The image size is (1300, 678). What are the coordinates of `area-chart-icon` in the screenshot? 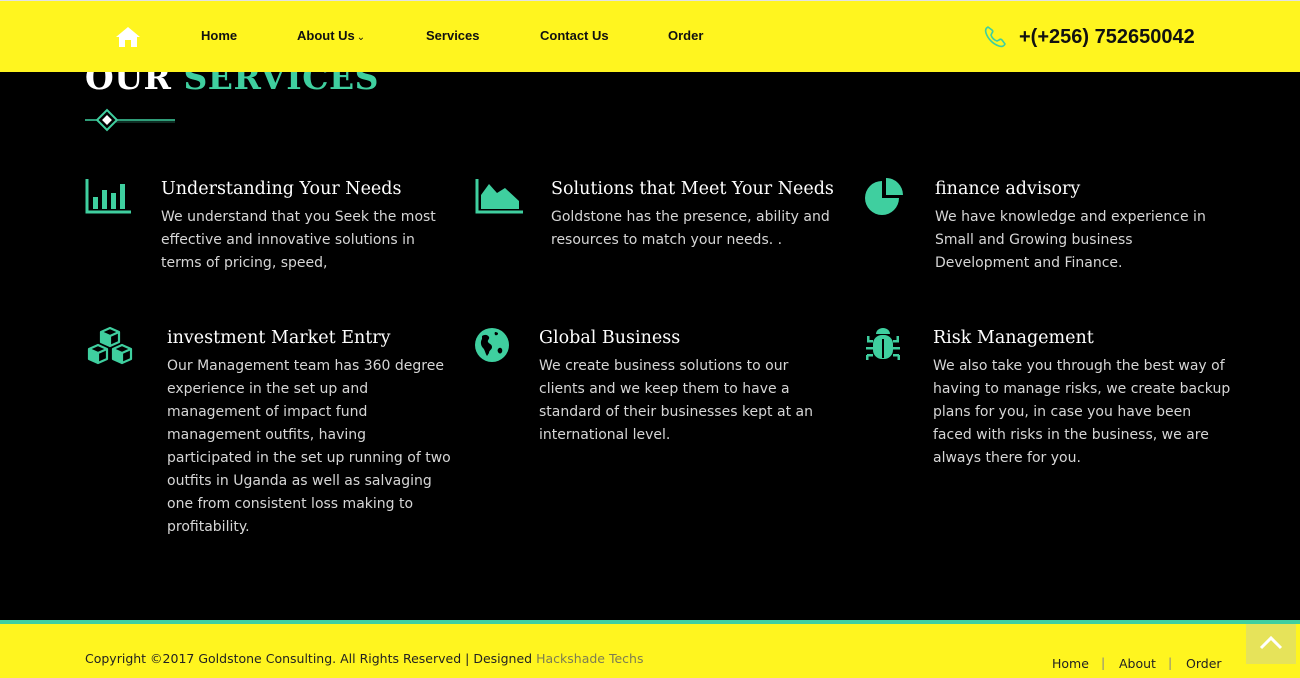 It's located at (499, 196).